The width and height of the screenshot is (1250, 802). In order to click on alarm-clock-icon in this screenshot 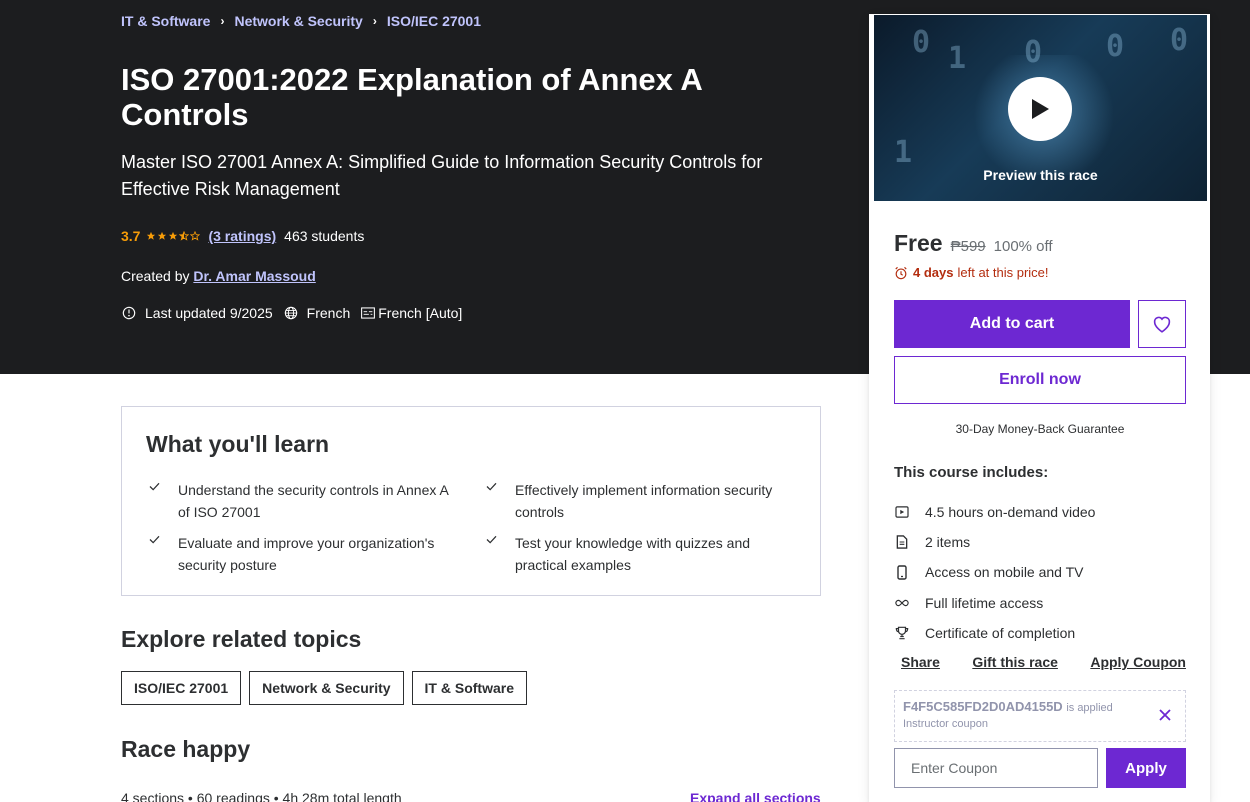, I will do `click(901, 272)`.